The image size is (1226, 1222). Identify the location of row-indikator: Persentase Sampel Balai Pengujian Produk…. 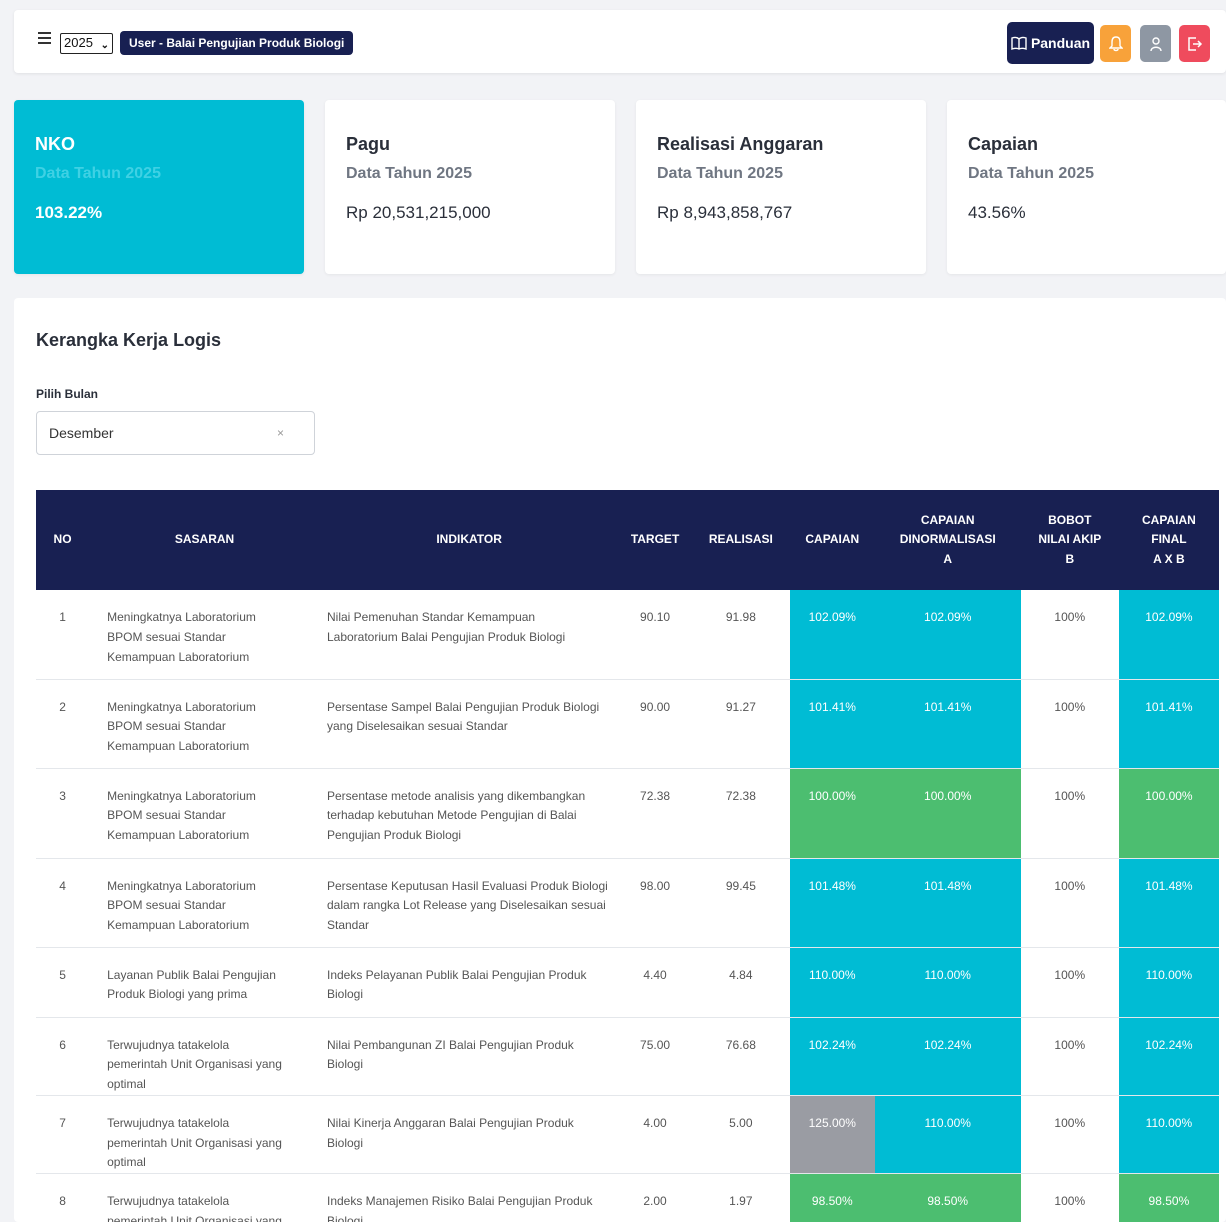
(469, 724).